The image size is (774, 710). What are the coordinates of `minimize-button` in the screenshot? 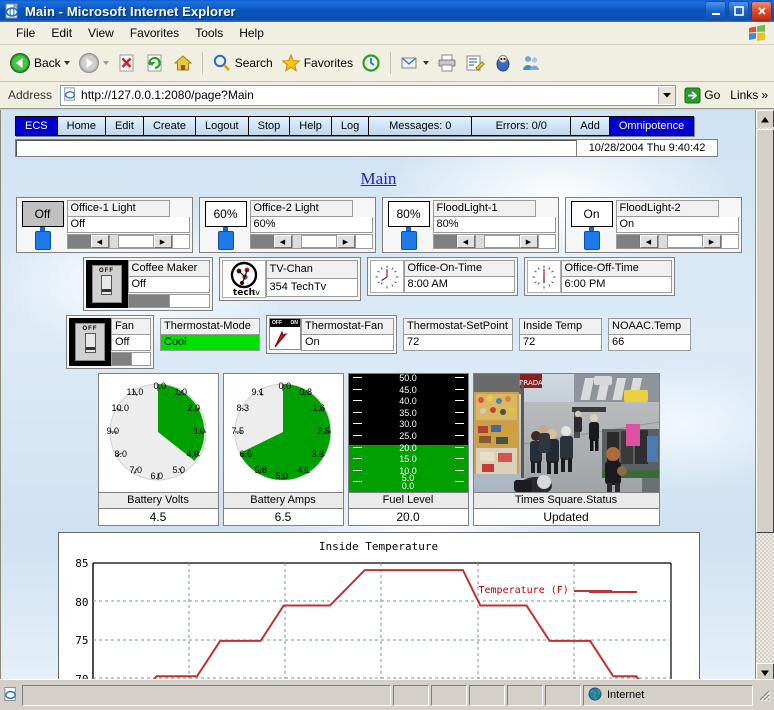 It's located at (715, 11).